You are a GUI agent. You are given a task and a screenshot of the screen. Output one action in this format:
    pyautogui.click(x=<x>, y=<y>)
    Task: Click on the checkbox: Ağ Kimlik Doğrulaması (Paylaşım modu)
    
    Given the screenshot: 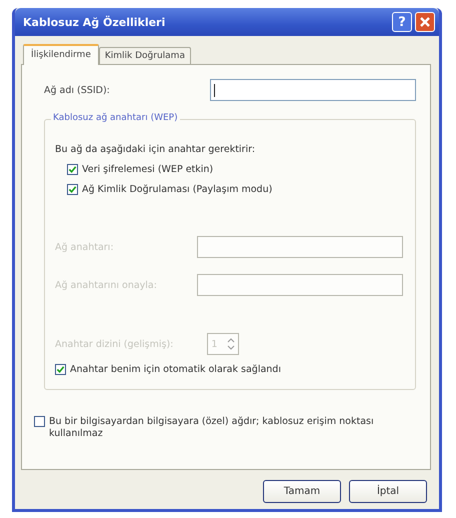 What is the action you would take?
    pyautogui.click(x=235, y=189)
    